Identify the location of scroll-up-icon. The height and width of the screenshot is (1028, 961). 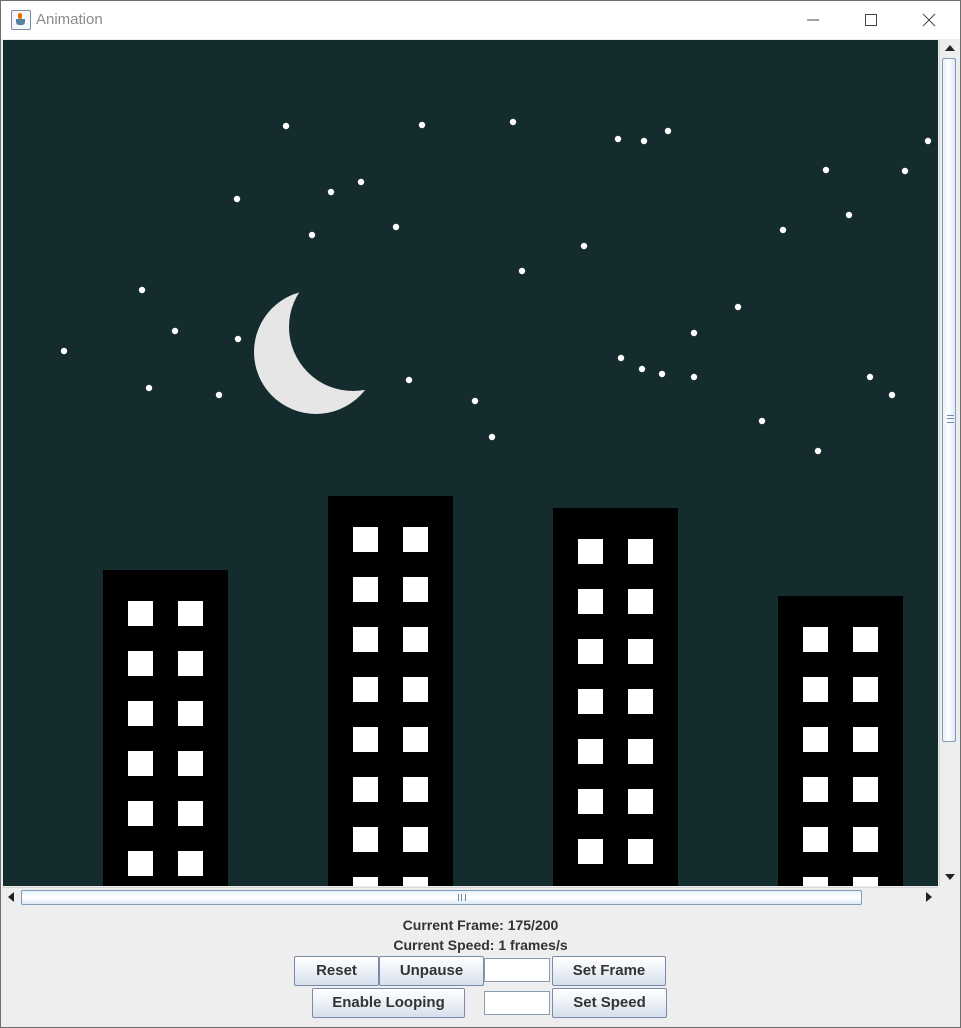
(950, 48).